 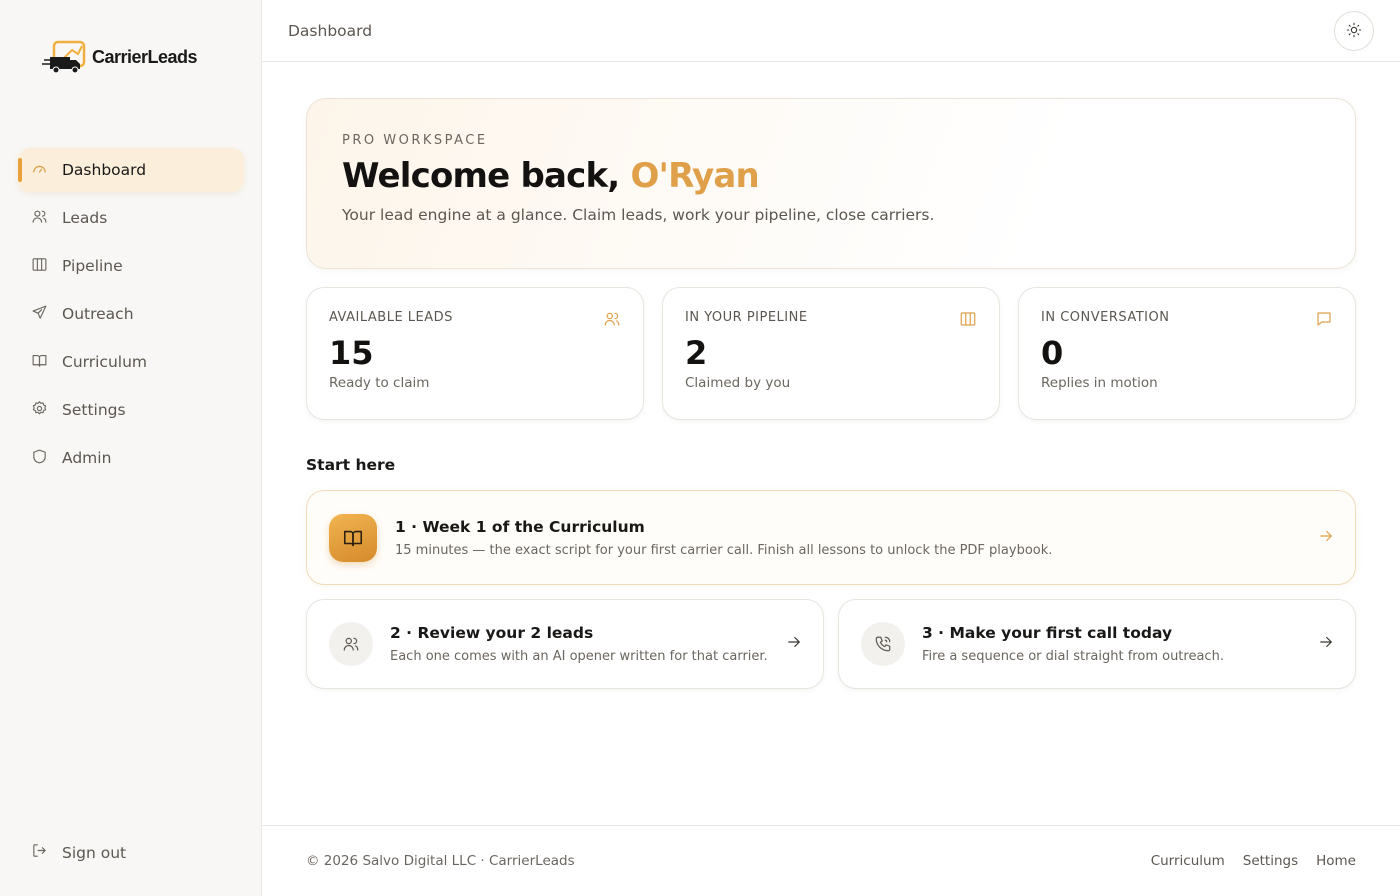 What do you see at coordinates (696, 353) in the screenshot?
I see `stat-value: 2` at bounding box center [696, 353].